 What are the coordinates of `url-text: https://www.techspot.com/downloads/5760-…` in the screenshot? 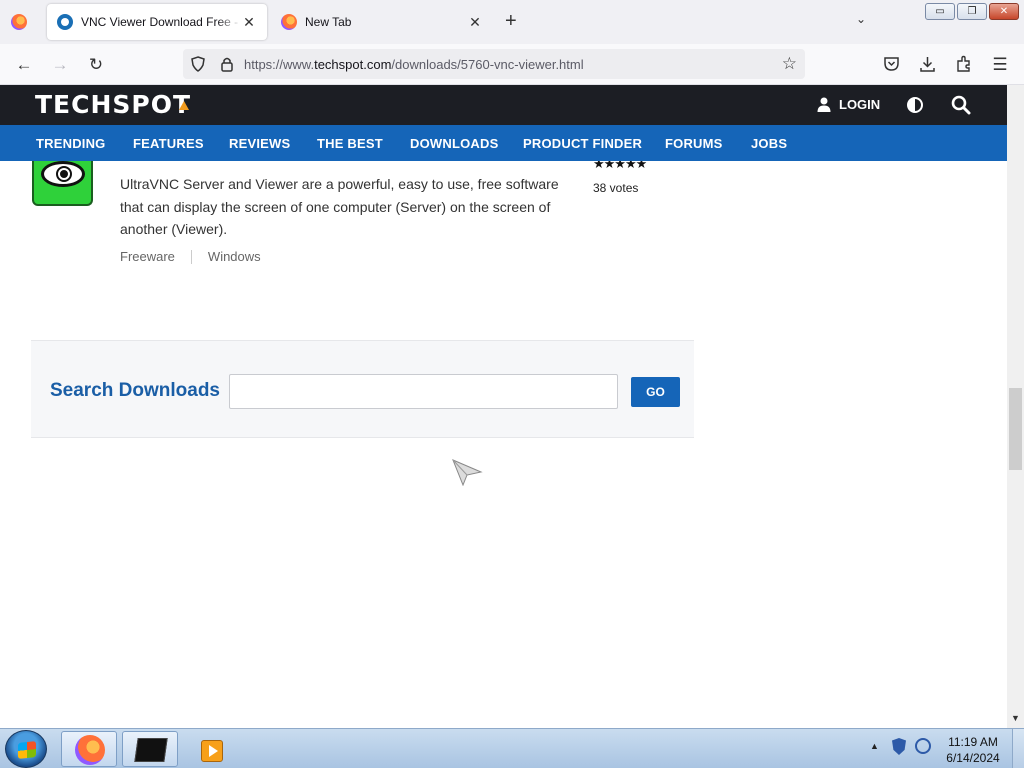 It's located at (414, 64).